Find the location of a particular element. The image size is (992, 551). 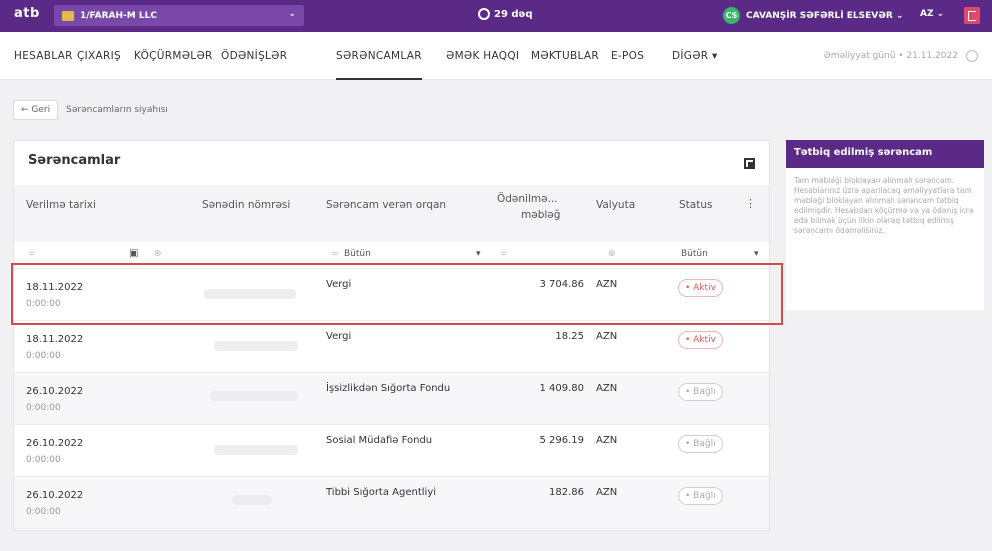

language-selector: AZ ⌄ is located at coordinates (932, 14).